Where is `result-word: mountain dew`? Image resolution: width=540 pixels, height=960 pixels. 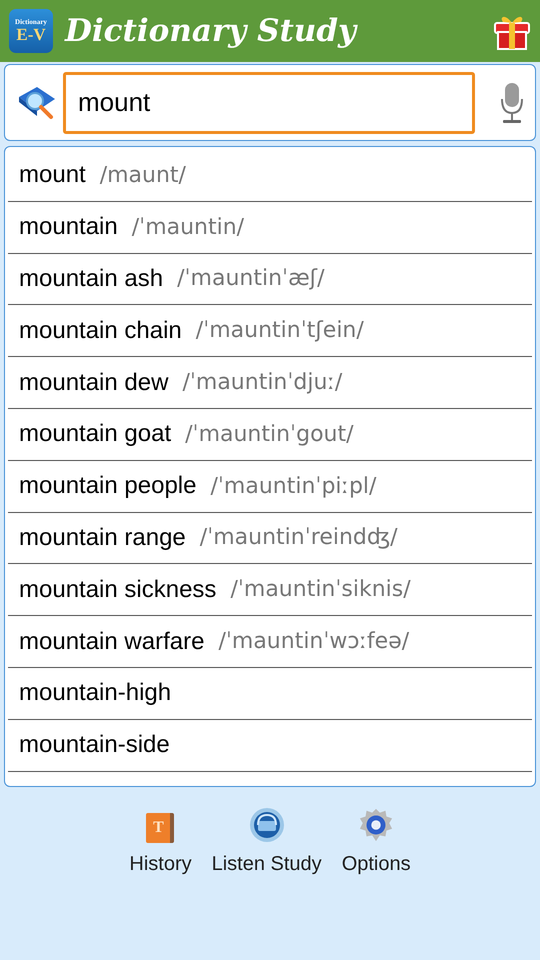
result-word: mountain dew is located at coordinates (93, 382).